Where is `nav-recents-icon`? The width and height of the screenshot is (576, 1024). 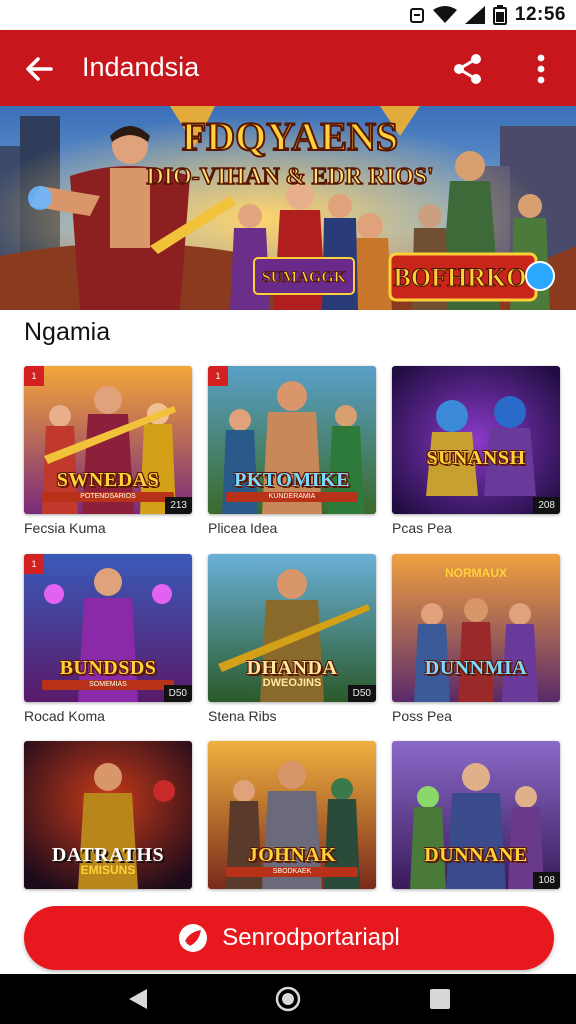
nav-recents-icon is located at coordinates (440, 999).